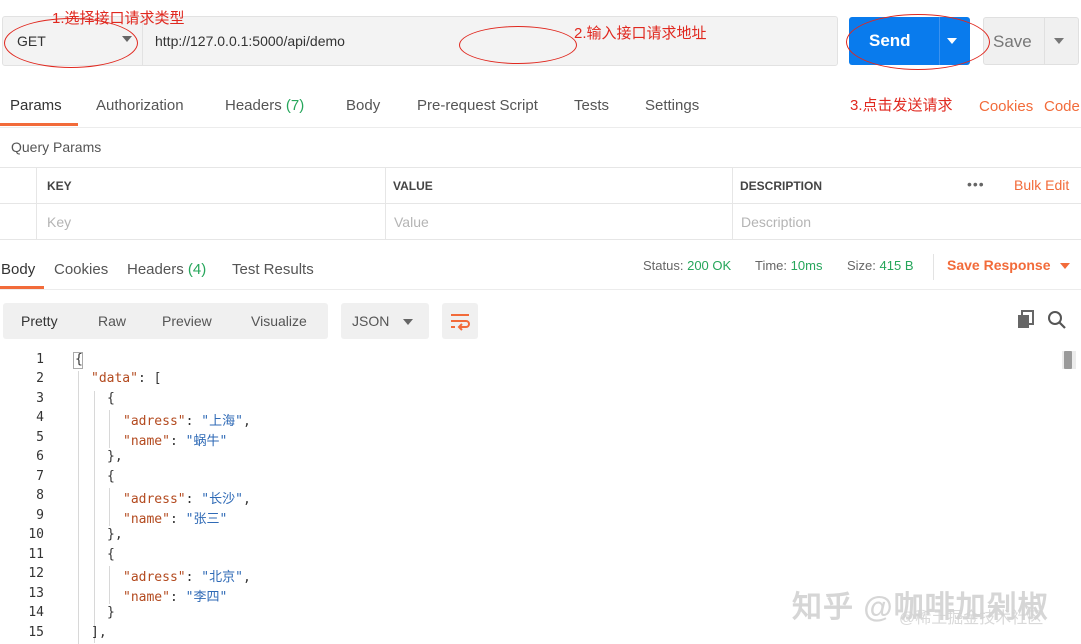  I want to click on format-visualize: Visualize, so click(279, 321).